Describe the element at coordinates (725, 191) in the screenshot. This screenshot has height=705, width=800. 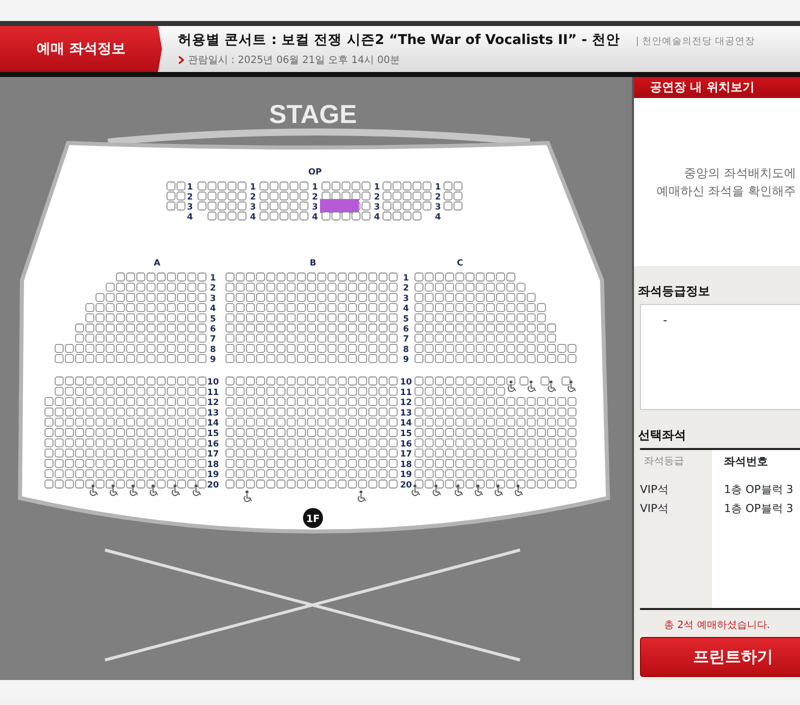
I see `info-text: 예매하신 좌석을 확인해주` at that location.